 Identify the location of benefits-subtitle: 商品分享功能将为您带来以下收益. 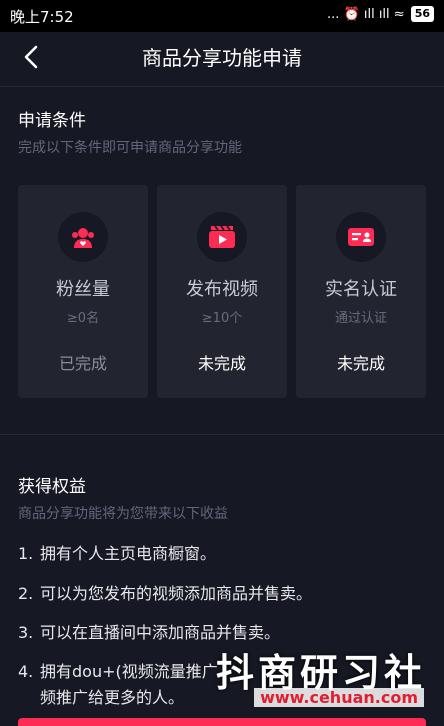
(123, 514).